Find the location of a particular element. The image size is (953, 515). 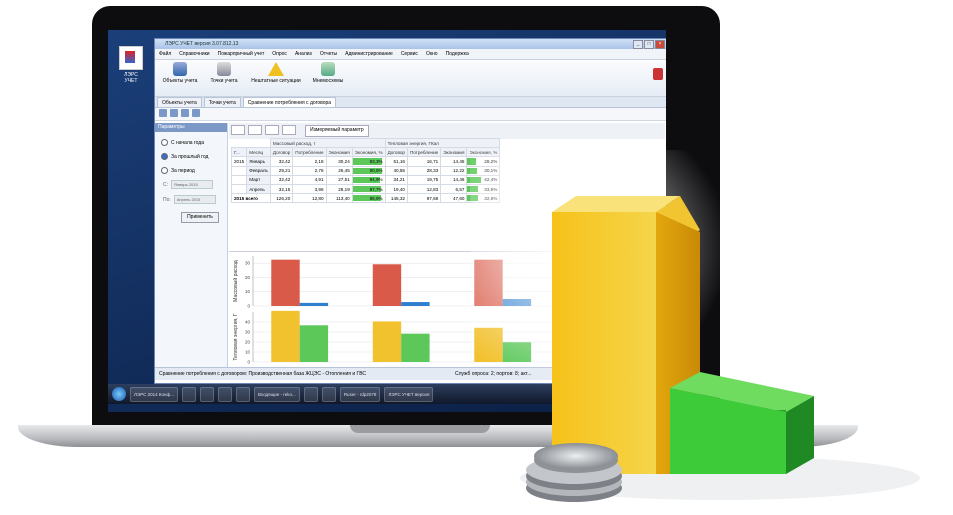

coin-stack is located at coordinates (574, 472).